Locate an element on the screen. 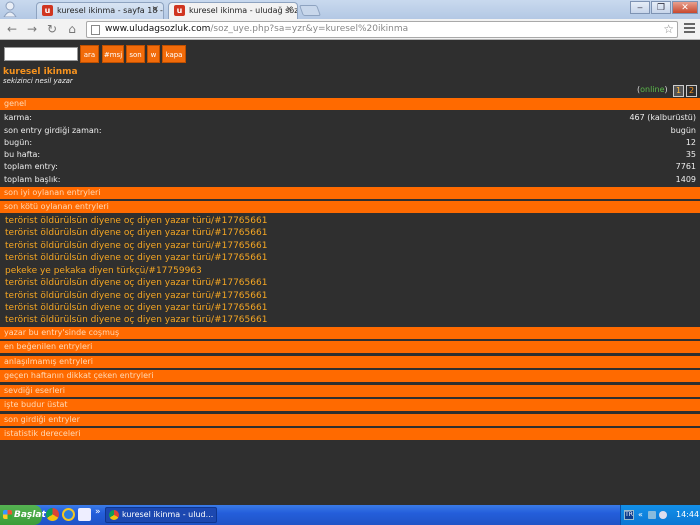 This screenshot has height=525, width=700. start-button: Başlat is located at coordinates (23, 515).